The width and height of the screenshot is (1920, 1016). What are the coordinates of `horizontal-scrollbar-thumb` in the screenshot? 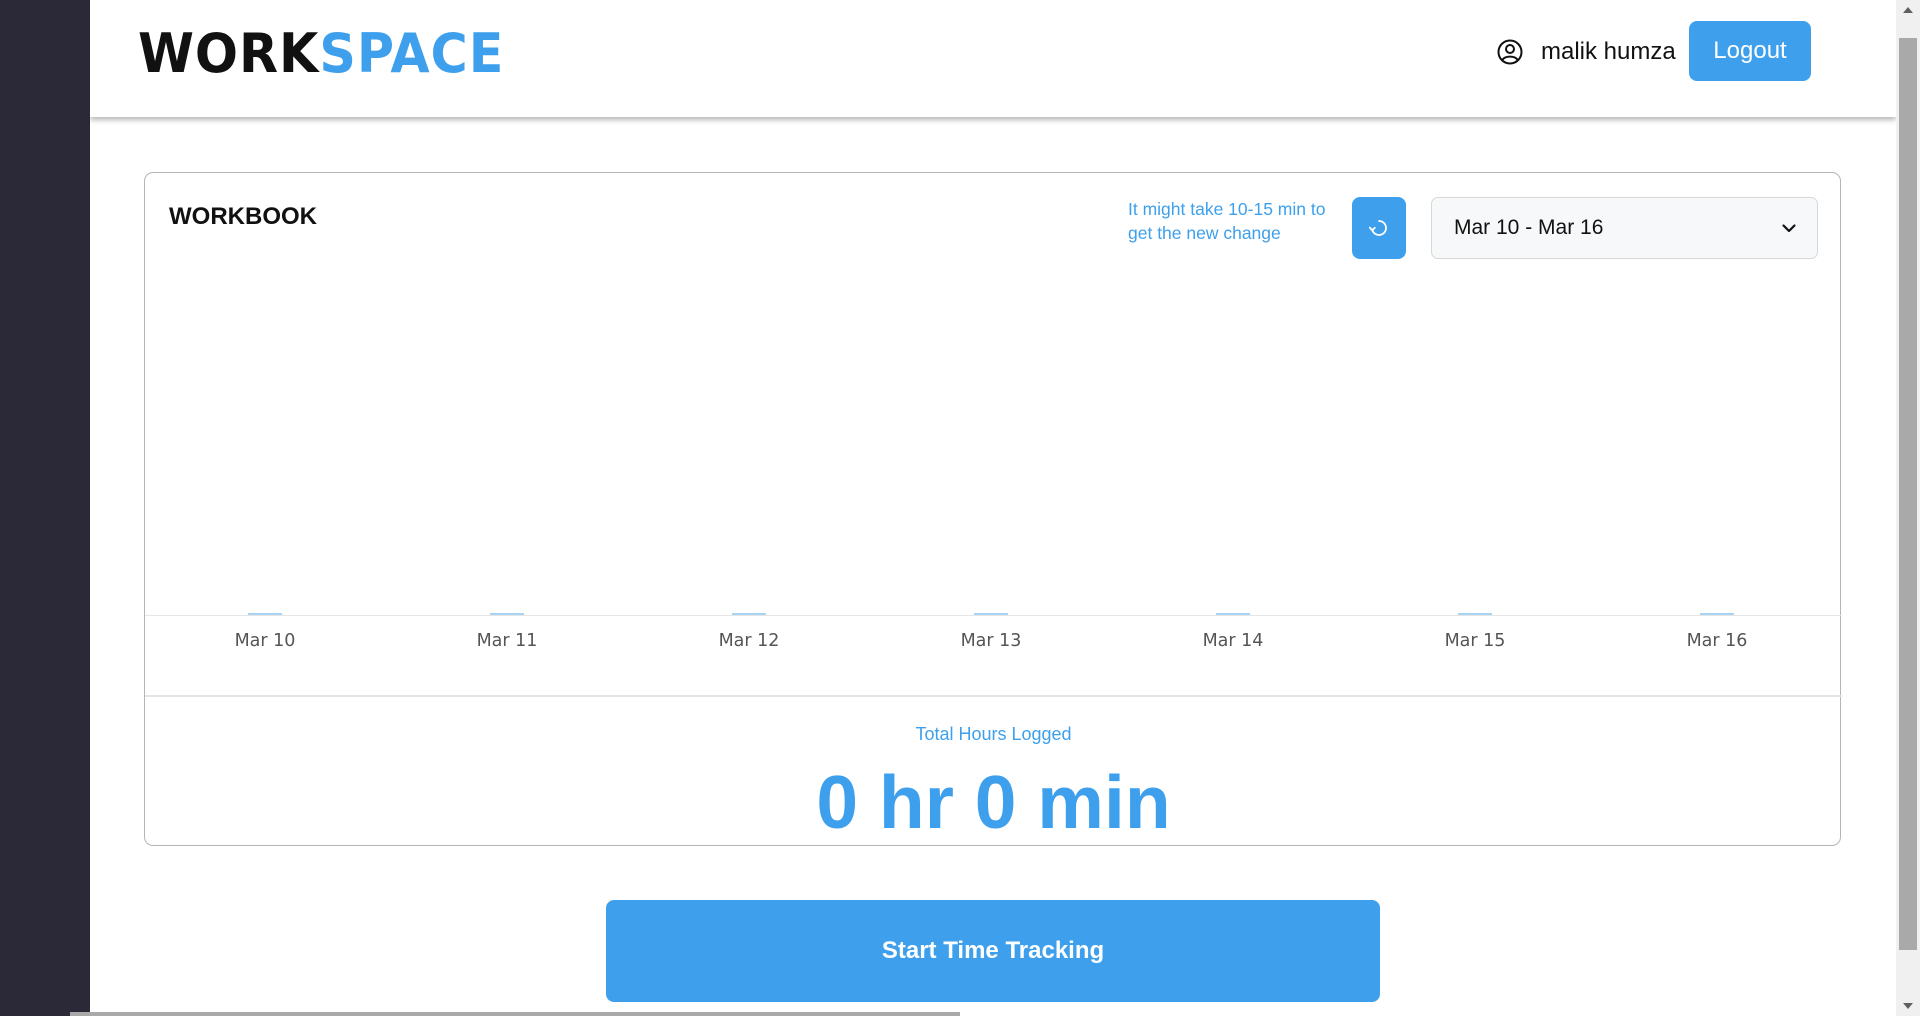 It's located at (515, 1014).